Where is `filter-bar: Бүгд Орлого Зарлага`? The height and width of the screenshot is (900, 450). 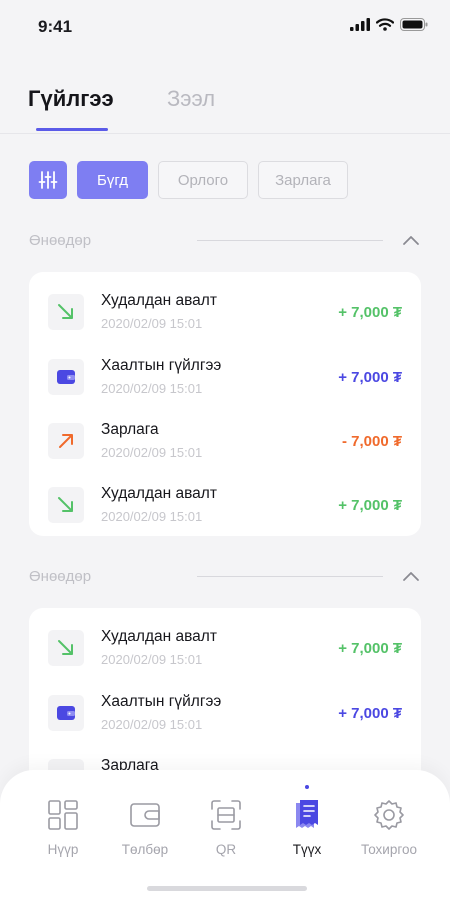
filter-bar: Бүгд Орлого Зарлага is located at coordinates (188, 180).